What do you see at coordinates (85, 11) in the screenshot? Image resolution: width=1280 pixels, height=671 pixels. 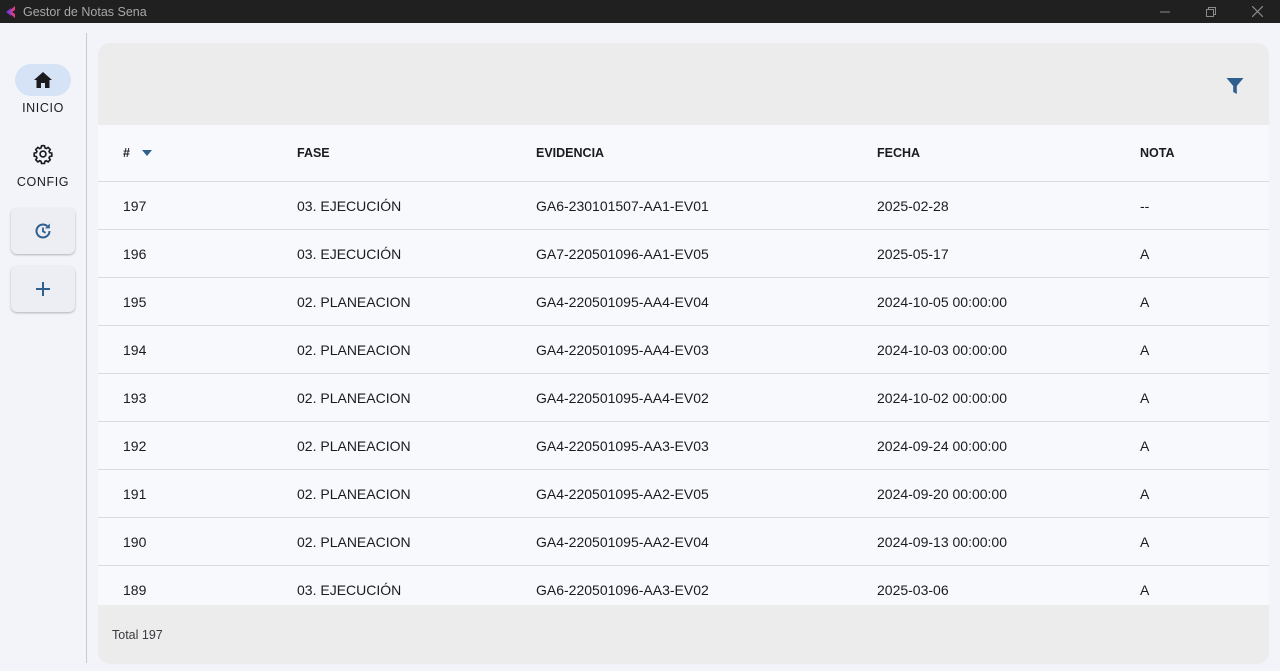 I see `window-title: Gestor de Notas Sena` at bounding box center [85, 11].